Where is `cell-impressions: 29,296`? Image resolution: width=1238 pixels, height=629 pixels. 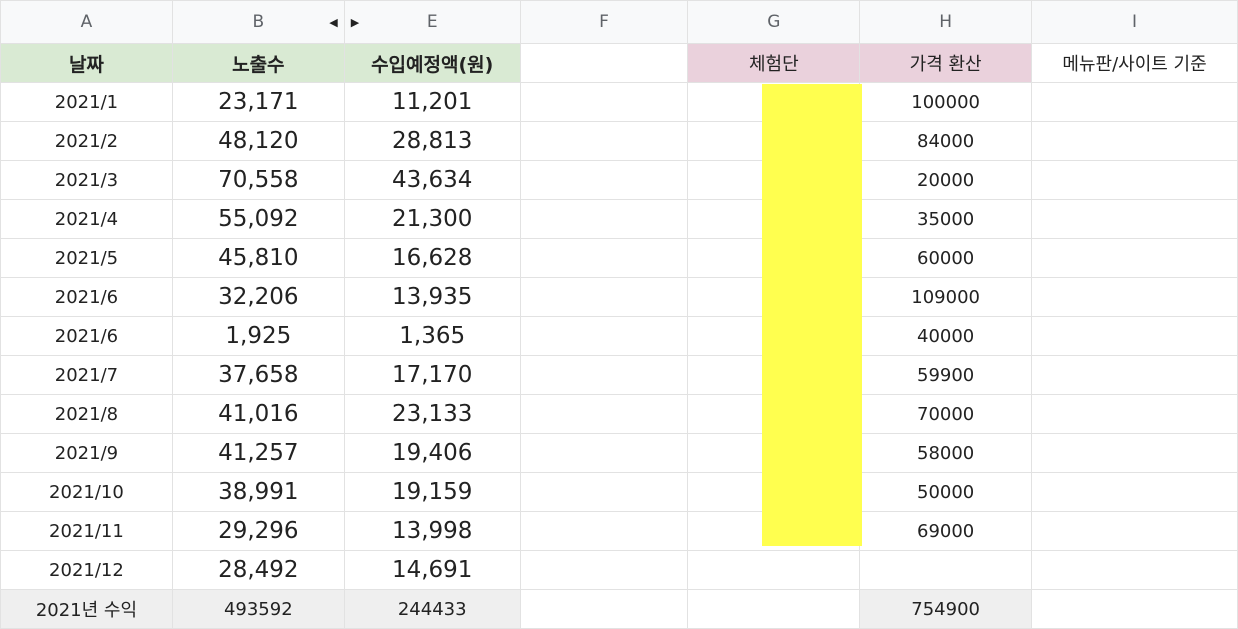
cell-impressions: 29,296 is located at coordinates (258, 531).